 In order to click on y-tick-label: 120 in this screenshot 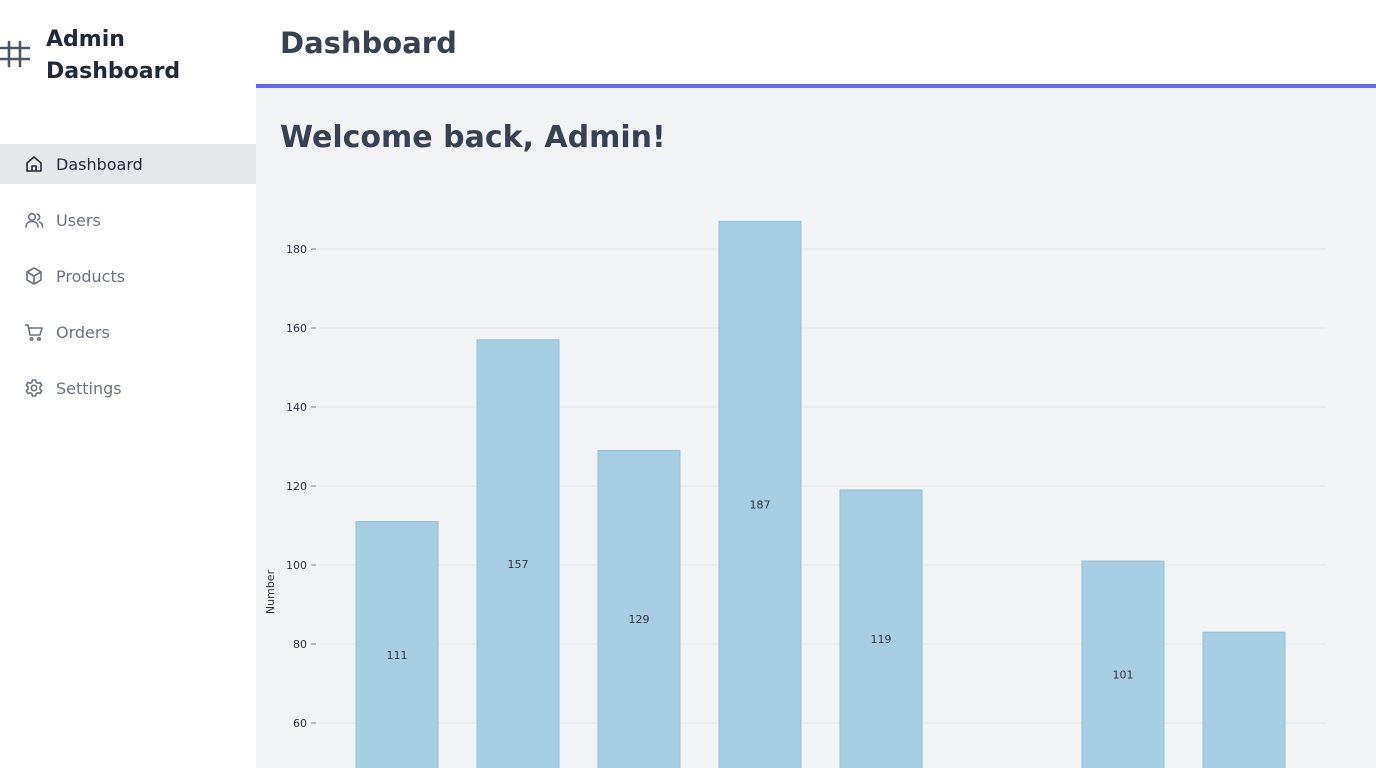, I will do `click(296, 486)`.